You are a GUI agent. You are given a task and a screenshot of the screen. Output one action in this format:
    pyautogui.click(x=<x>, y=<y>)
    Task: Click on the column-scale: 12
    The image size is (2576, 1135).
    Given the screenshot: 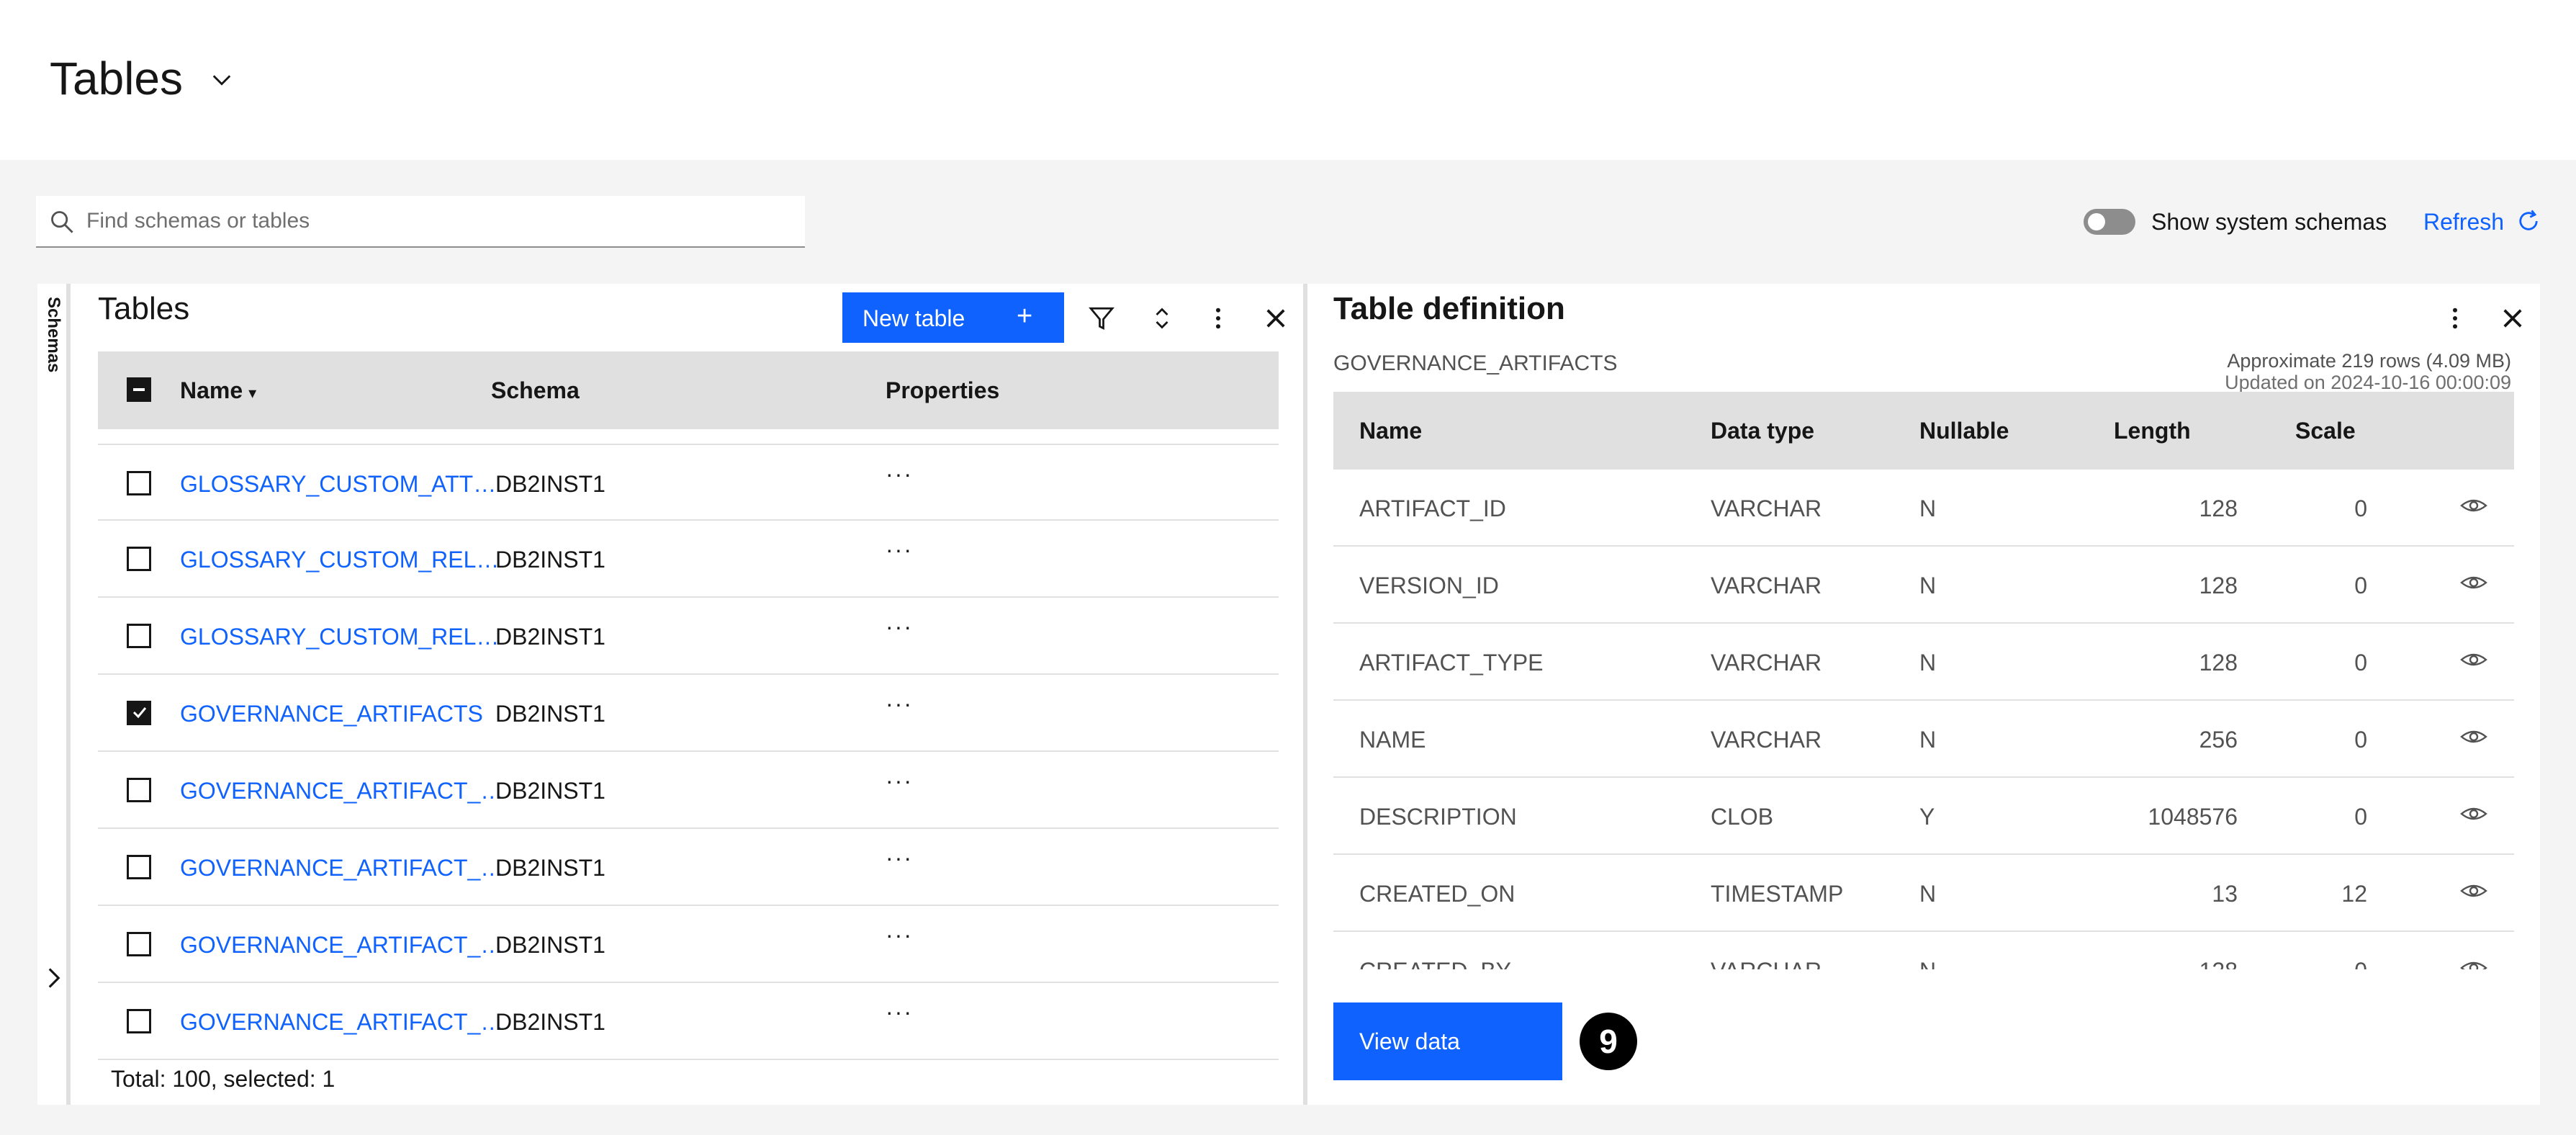 What is the action you would take?
    pyautogui.click(x=2354, y=894)
    